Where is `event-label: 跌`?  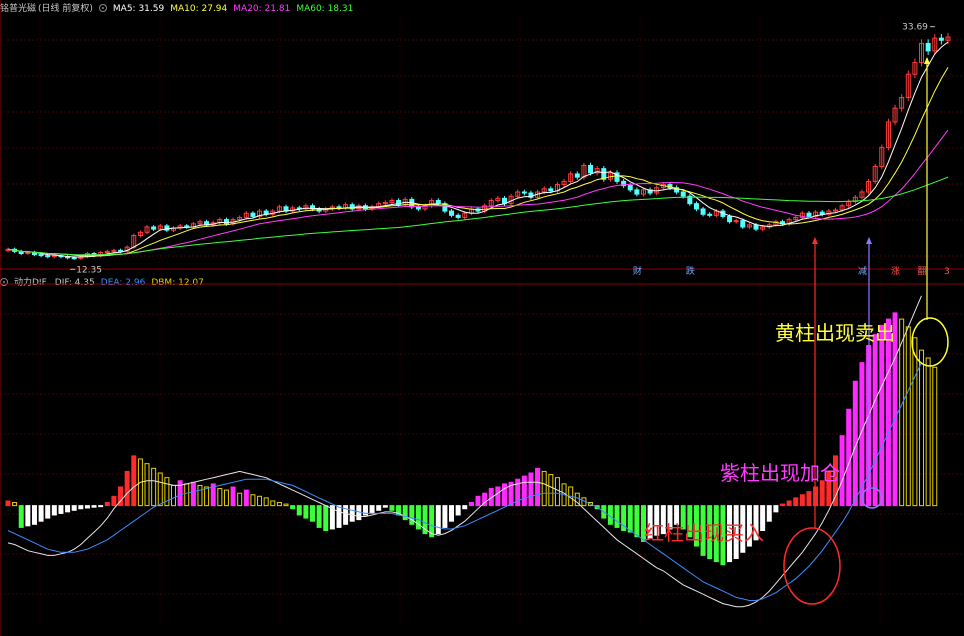
event-label: 跌 is located at coordinates (690, 271).